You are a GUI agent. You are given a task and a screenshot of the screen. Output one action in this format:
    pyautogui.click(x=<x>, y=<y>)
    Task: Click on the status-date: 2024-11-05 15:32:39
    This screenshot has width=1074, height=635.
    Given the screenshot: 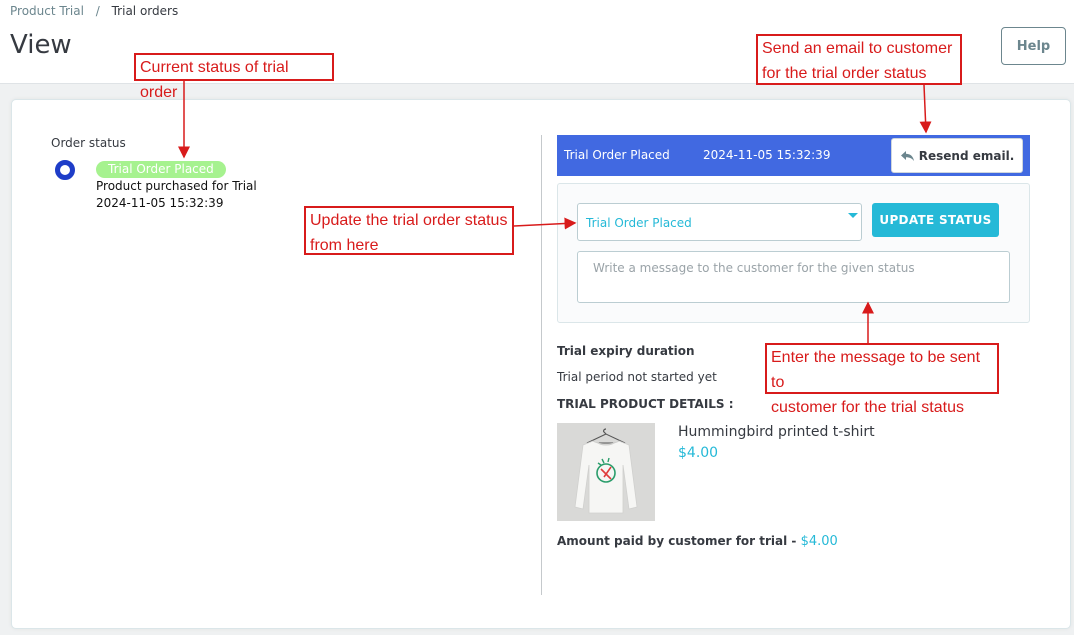 What is the action you would take?
    pyautogui.click(x=160, y=203)
    